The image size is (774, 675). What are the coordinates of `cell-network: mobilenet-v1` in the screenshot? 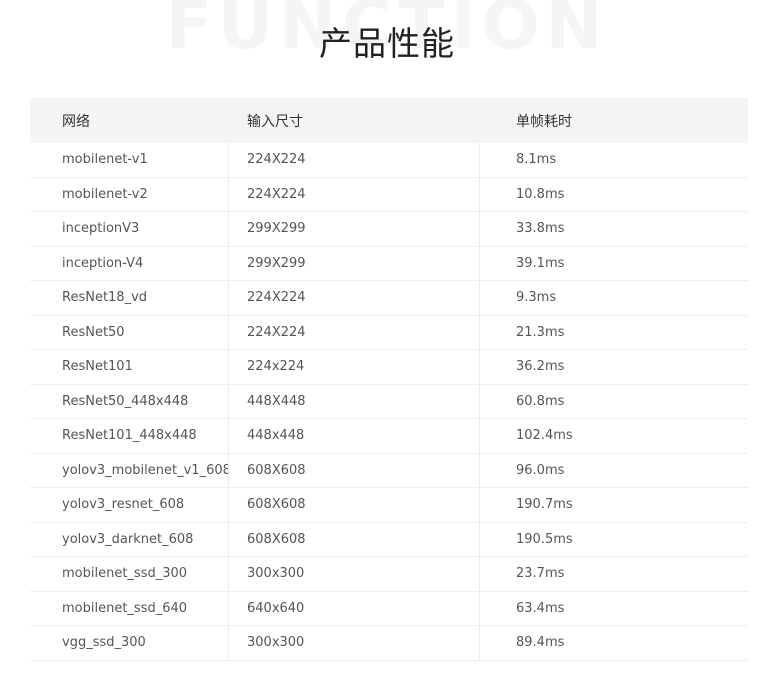 It's located at (129, 160).